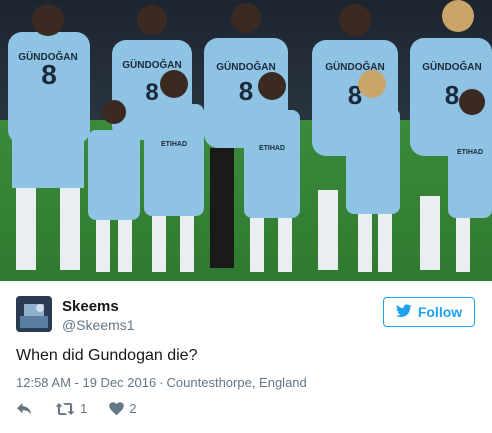 Image resolution: width=492 pixels, height=433 pixels. Describe the element at coordinates (34, 314) in the screenshot. I see `avatar` at that location.